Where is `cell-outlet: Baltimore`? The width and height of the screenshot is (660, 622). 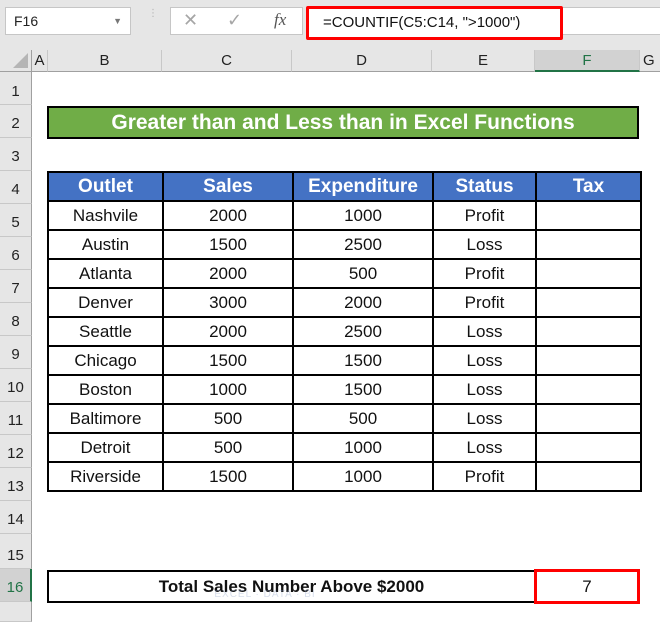
cell-outlet: Baltimore is located at coordinates (105, 418).